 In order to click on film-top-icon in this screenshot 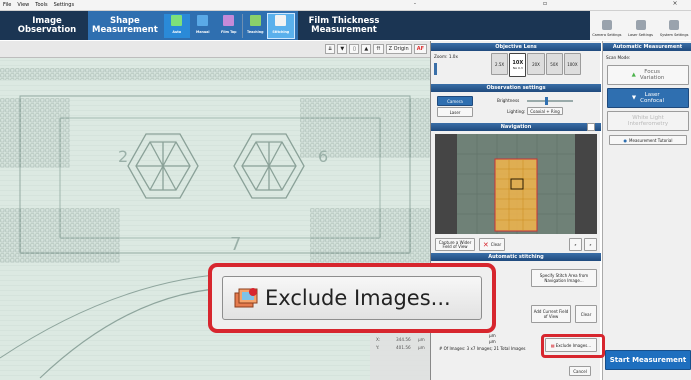, I will do `click(229, 20)`.